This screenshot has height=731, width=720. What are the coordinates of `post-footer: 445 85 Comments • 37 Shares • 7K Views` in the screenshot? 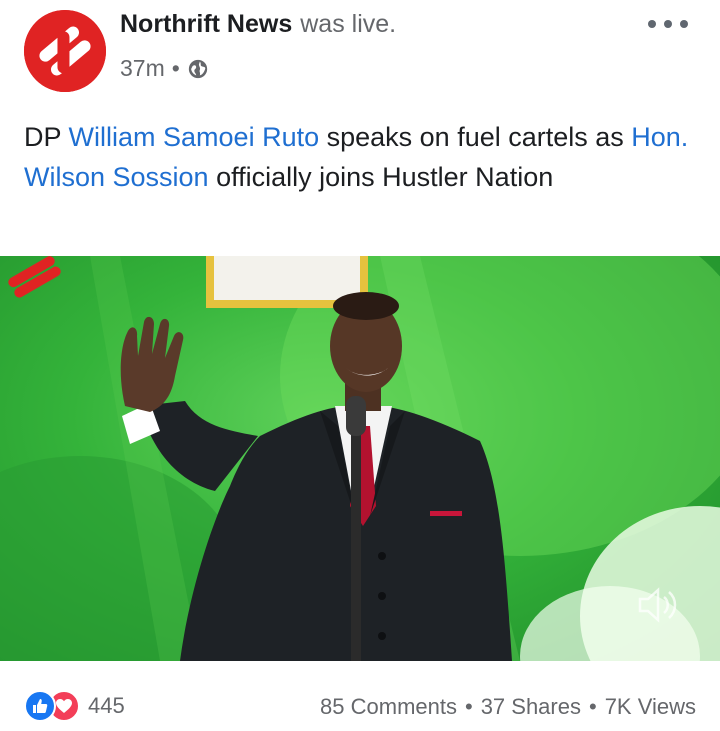 It's located at (360, 703).